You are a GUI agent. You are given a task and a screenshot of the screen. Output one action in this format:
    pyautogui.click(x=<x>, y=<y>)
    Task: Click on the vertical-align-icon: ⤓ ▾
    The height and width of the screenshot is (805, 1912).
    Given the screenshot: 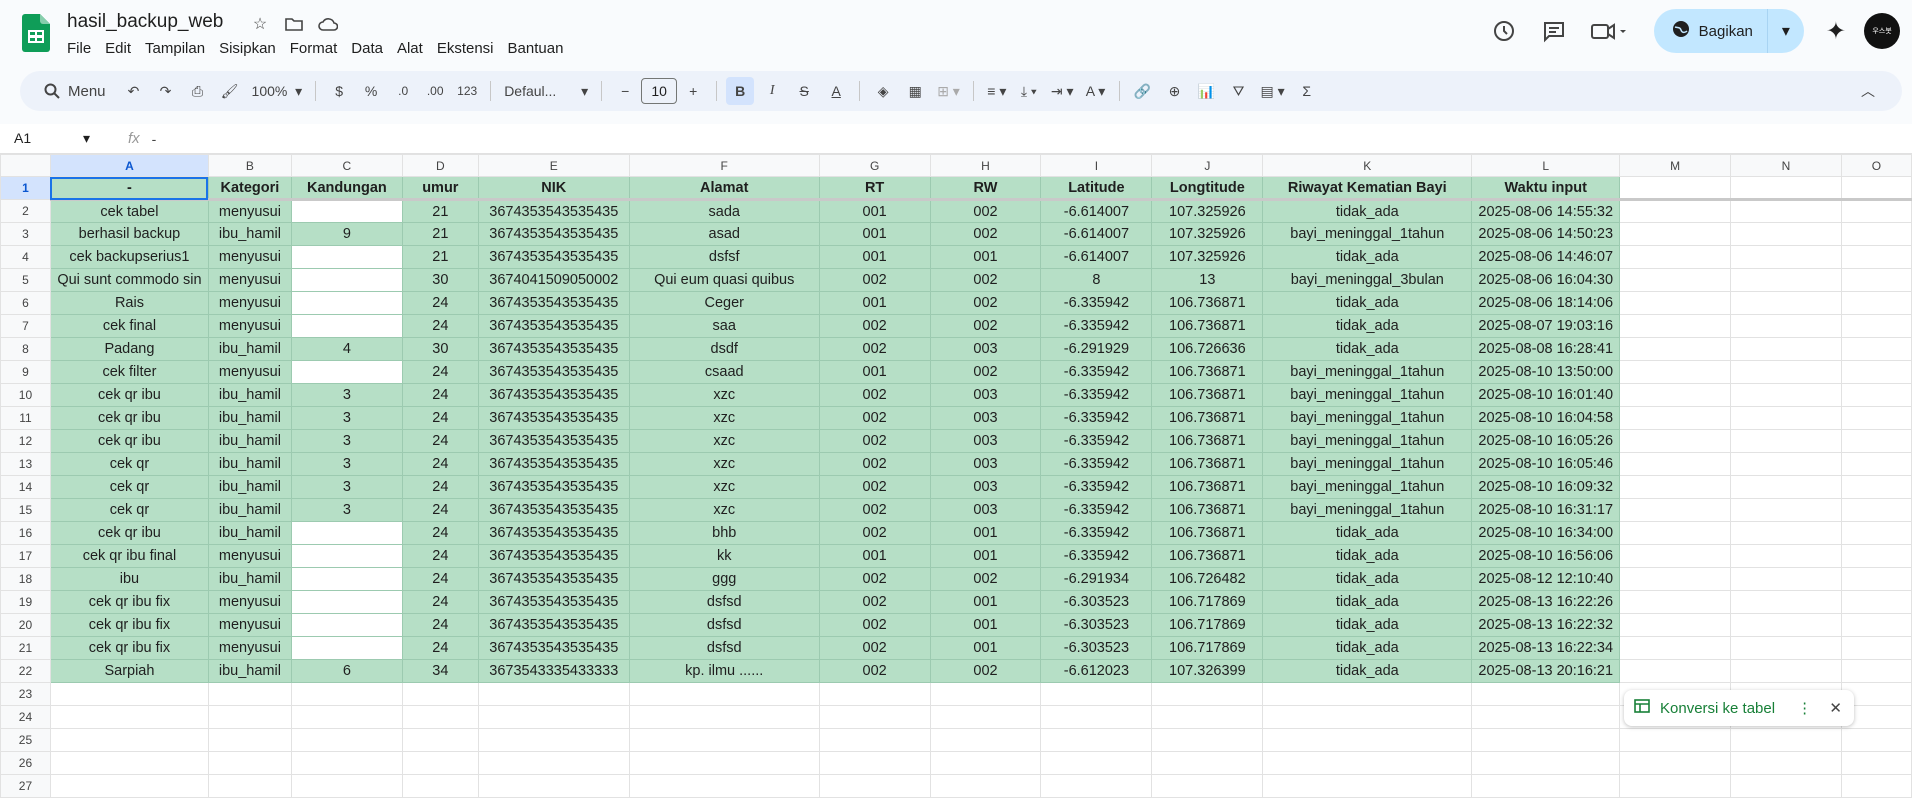 What is the action you would take?
    pyautogui.click(x=1029, y=91)
    